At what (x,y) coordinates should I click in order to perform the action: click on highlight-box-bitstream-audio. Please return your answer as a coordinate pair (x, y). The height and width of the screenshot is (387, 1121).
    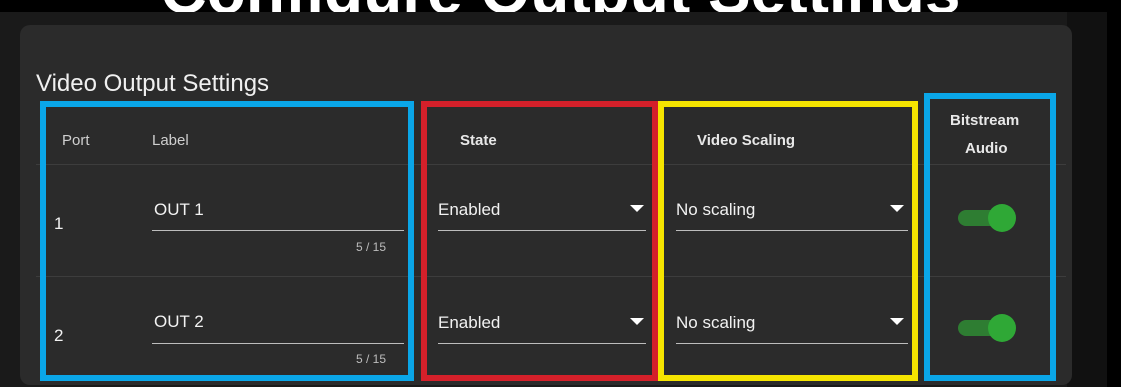
    Looking at the image, I should click on (990, 237).